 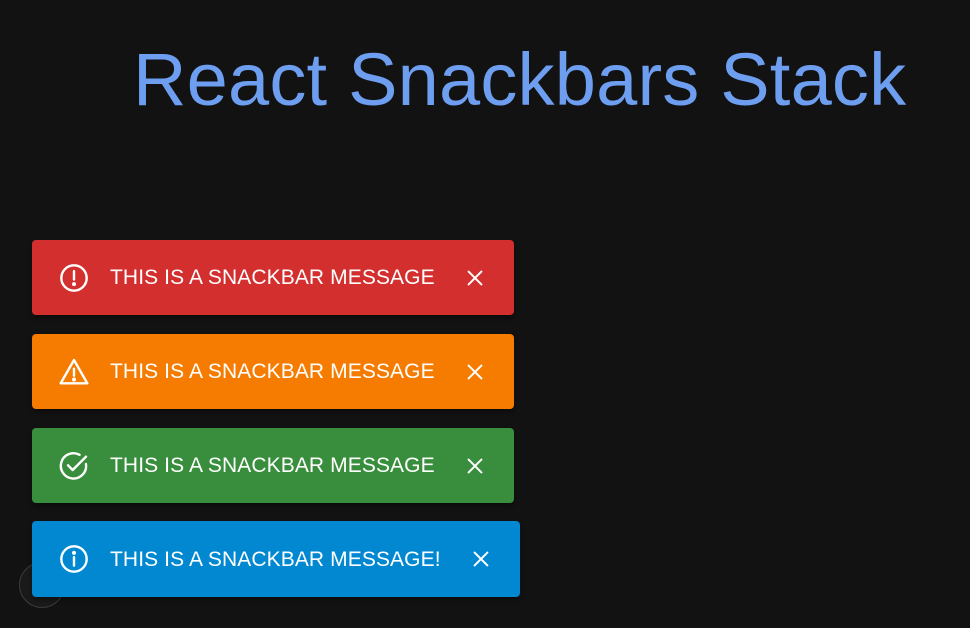 I want to click on check-circle-icon, so click(x=74, y=466).